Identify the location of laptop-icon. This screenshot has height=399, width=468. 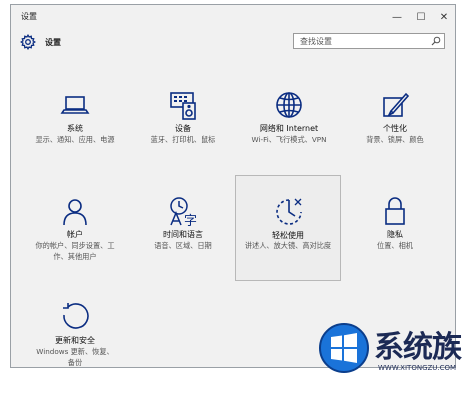
(75, 105).